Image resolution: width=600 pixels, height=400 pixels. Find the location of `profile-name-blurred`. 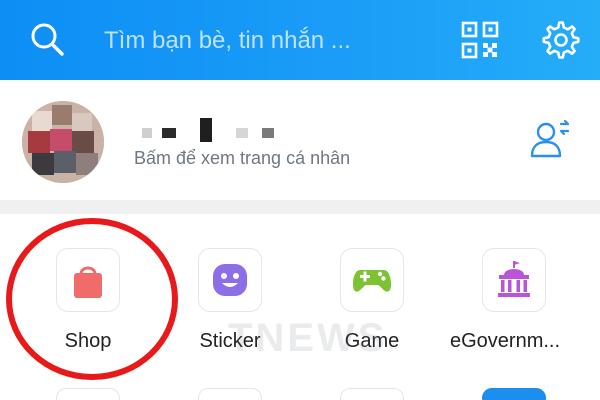

profile-name-blurred is located at coordinates (209, 131).